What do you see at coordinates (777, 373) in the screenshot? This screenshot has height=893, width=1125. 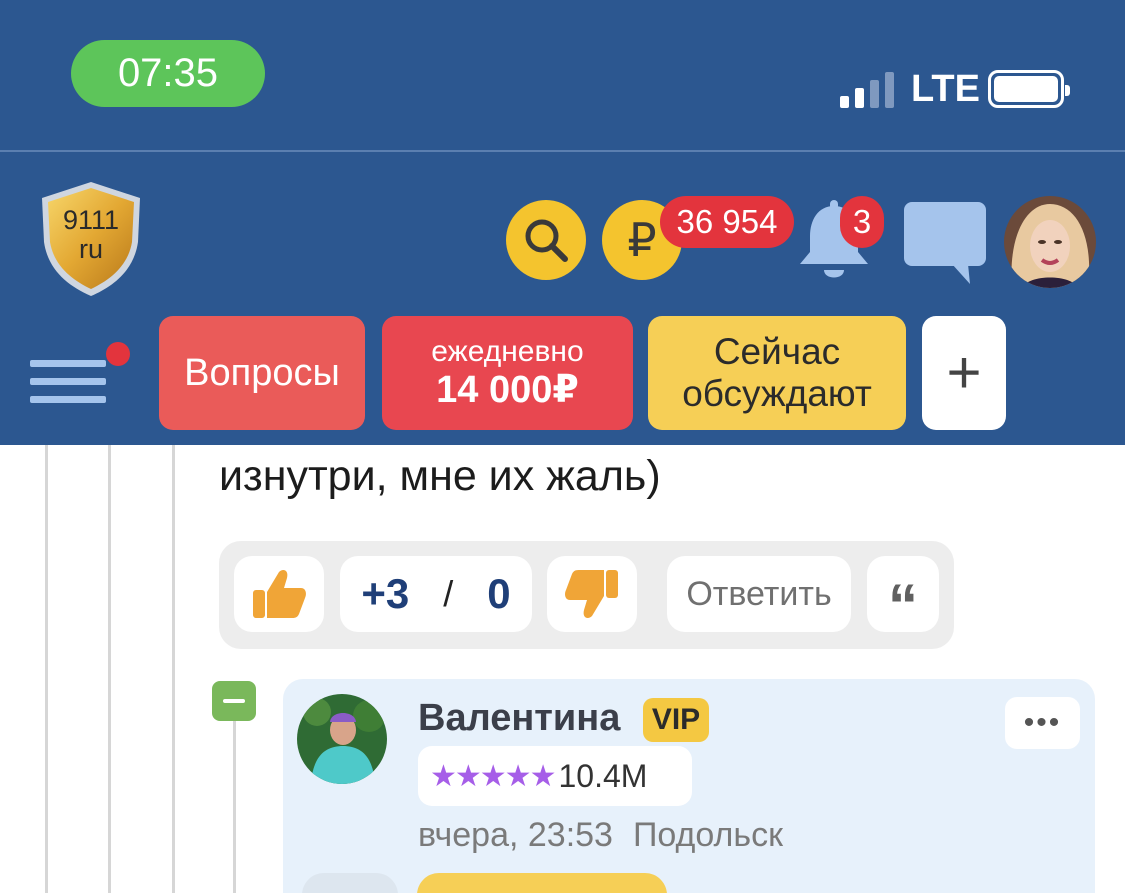 I see `trending-button: Сейчас обсуждают` at bounding box center [777, 373].